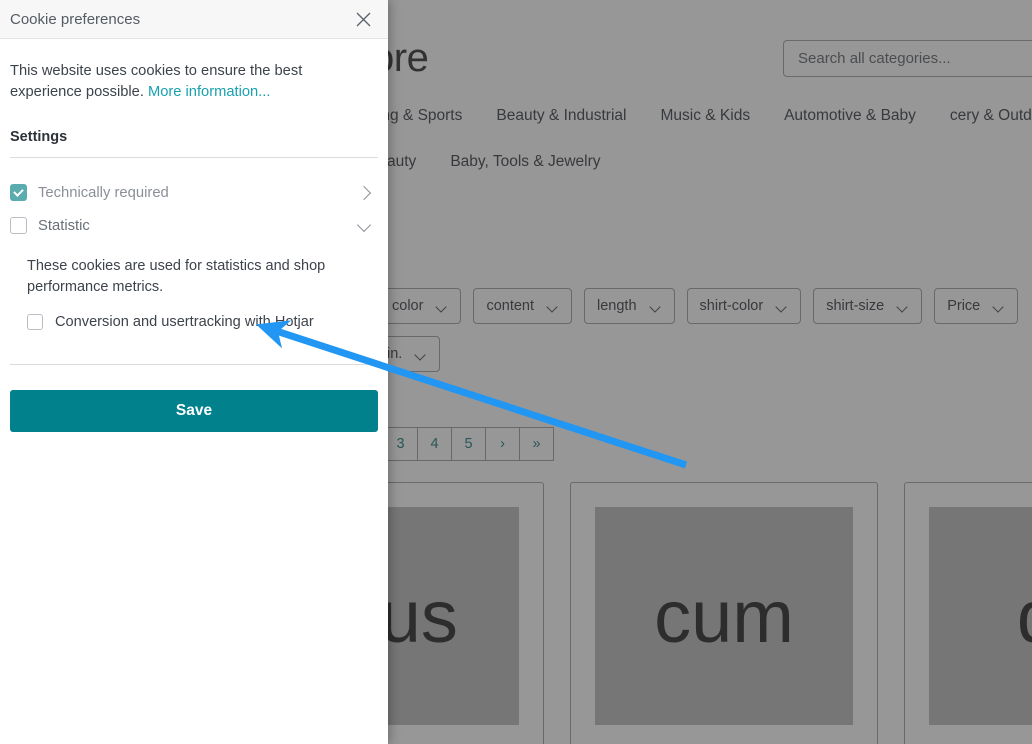 This screenshot has width=1032, height=744. Describe the element at coordinates (617, 306) in the screenshot. I see `filter-label-length: length` at that location.